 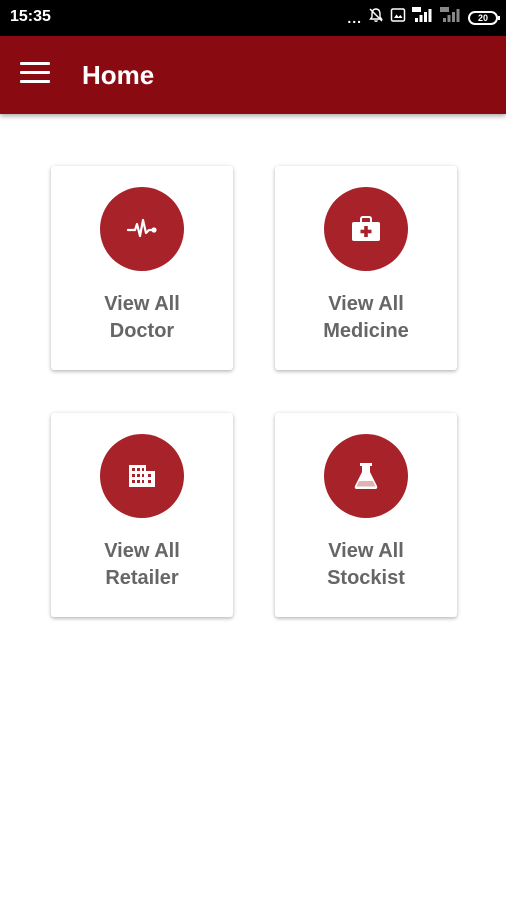 I want to click on battery-icon: 20, so click(x=484, y=17).